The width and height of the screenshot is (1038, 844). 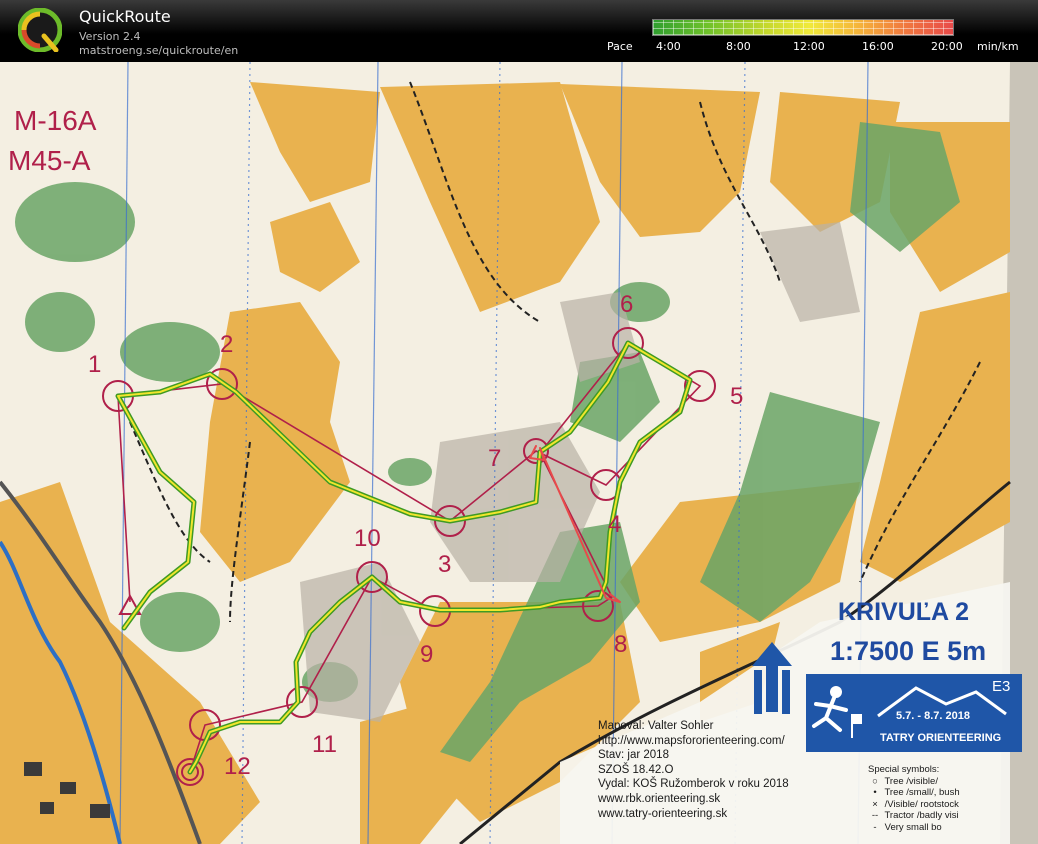 What do you see at coordinates (875, 816) in the screenshot?
I see `symbol-glyph: --` at bounding box center [875, 816].